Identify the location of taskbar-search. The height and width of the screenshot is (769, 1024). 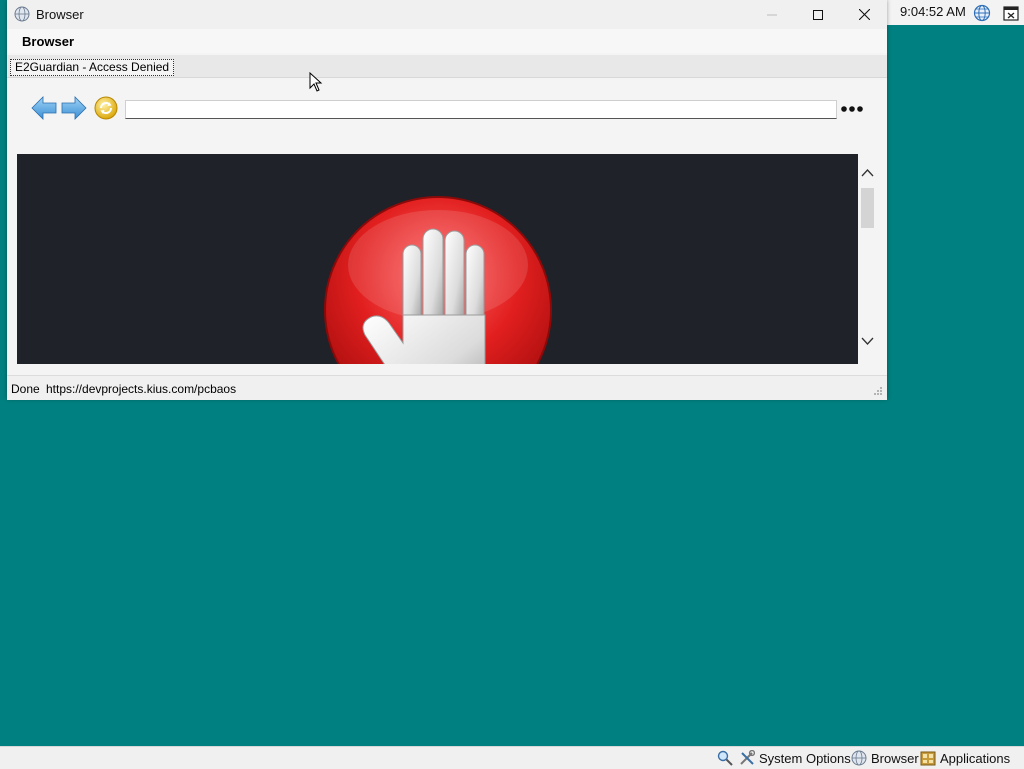
(727, 758).